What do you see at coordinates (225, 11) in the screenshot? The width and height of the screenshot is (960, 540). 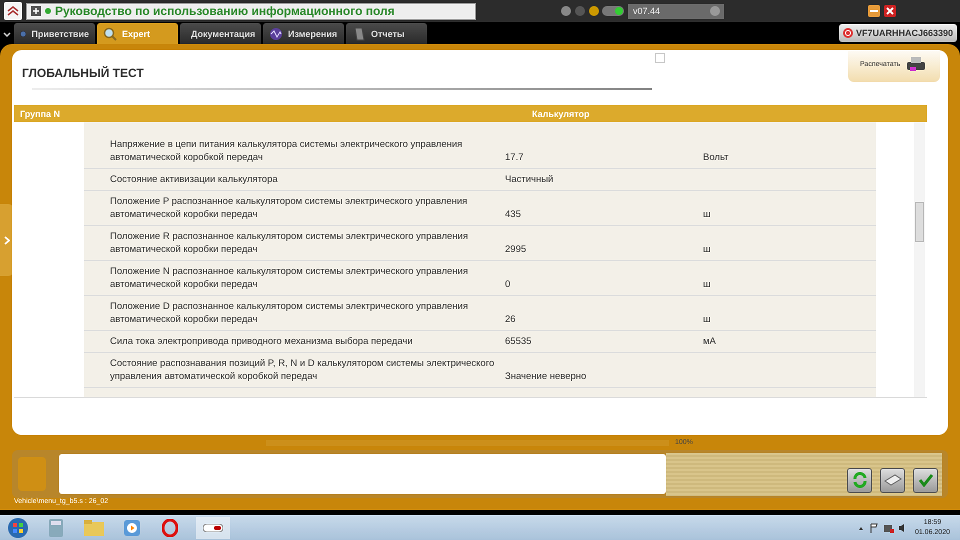 I see `window-title: Руководство по использованию информационного поля` at bounding box center [225, 11].